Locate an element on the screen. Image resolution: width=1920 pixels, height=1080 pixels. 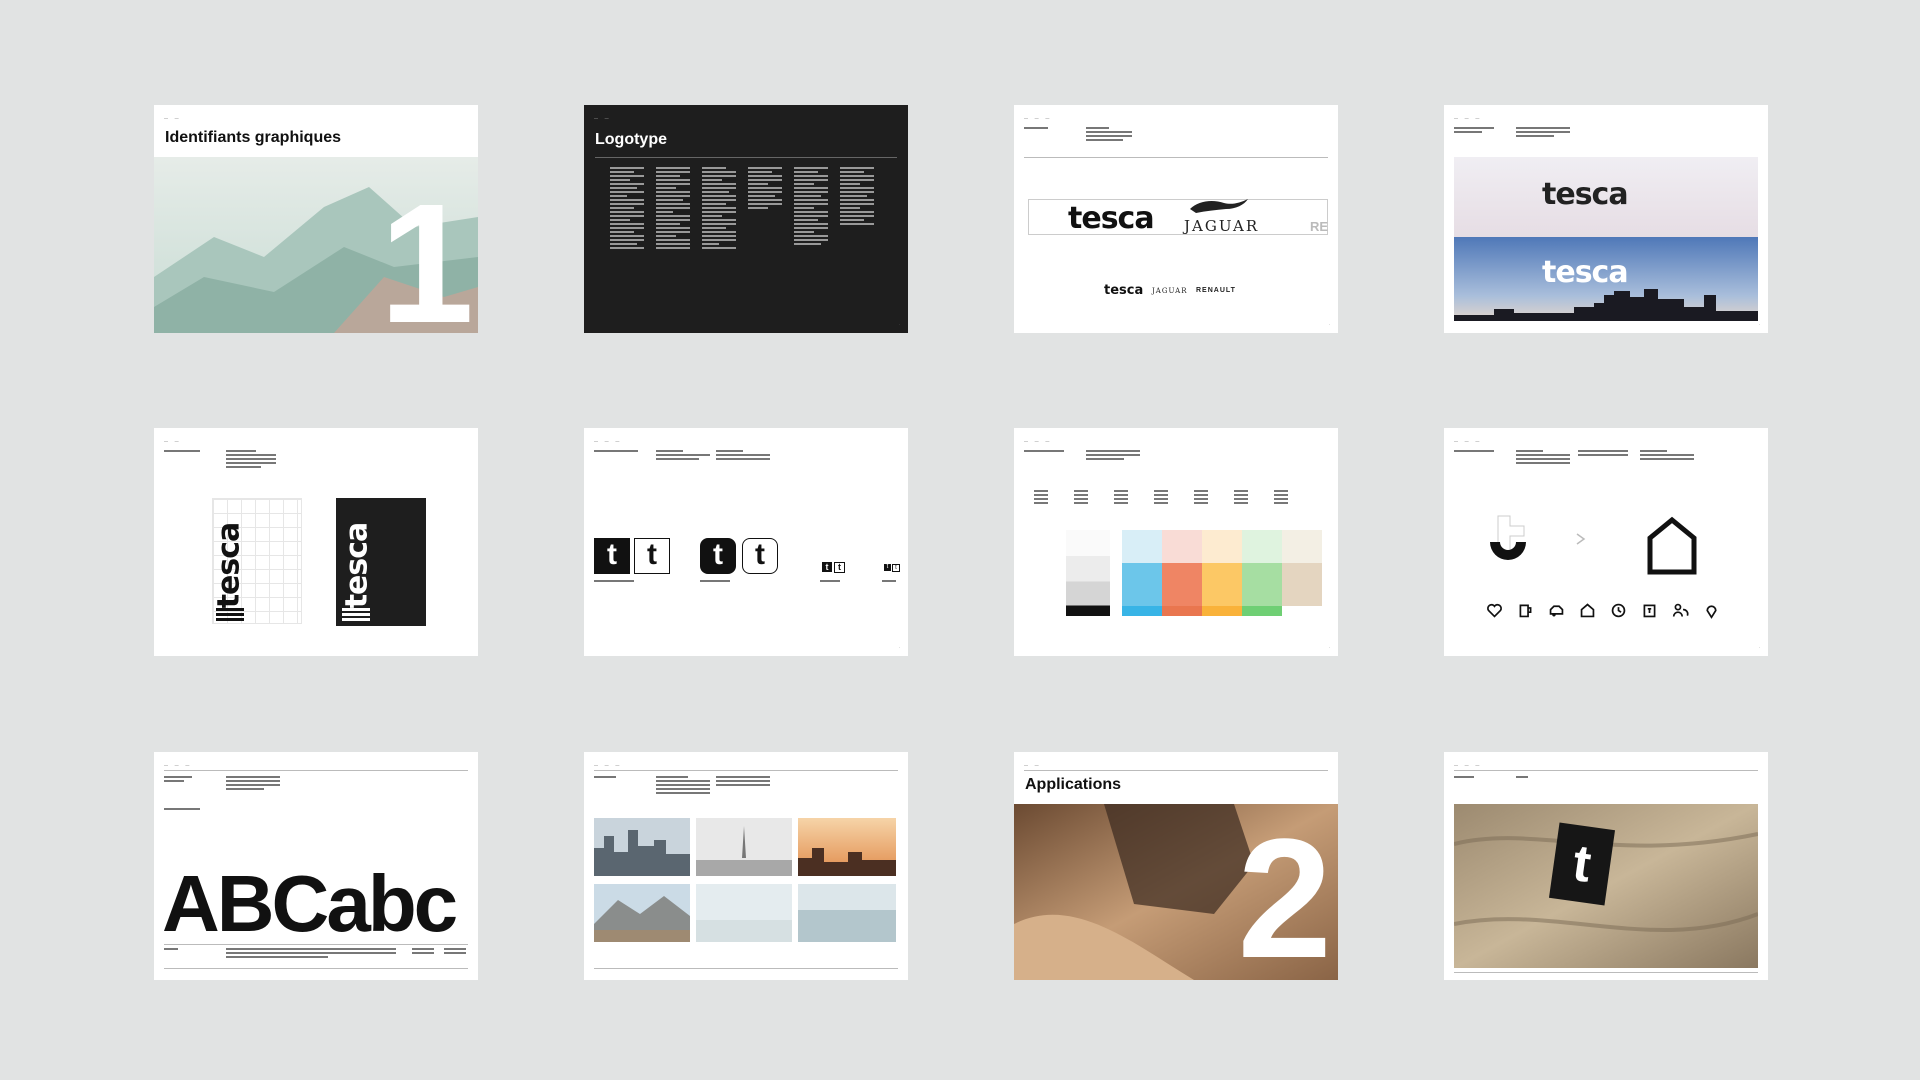
color-values is located at coordinates (1179, 498).